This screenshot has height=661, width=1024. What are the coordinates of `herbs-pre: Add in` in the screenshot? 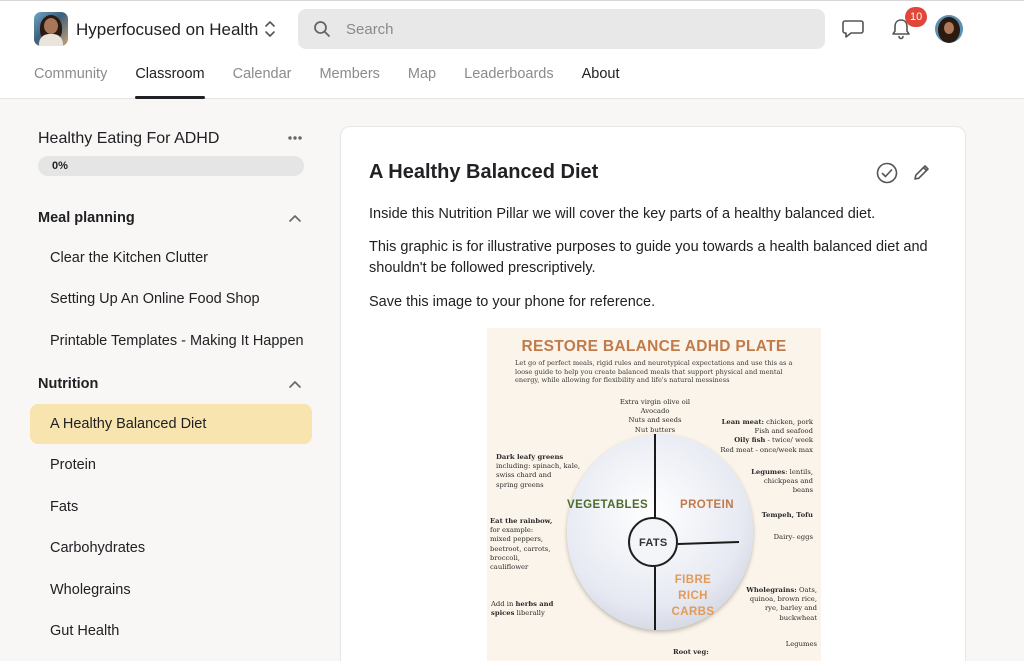 It's located at (503, 604).